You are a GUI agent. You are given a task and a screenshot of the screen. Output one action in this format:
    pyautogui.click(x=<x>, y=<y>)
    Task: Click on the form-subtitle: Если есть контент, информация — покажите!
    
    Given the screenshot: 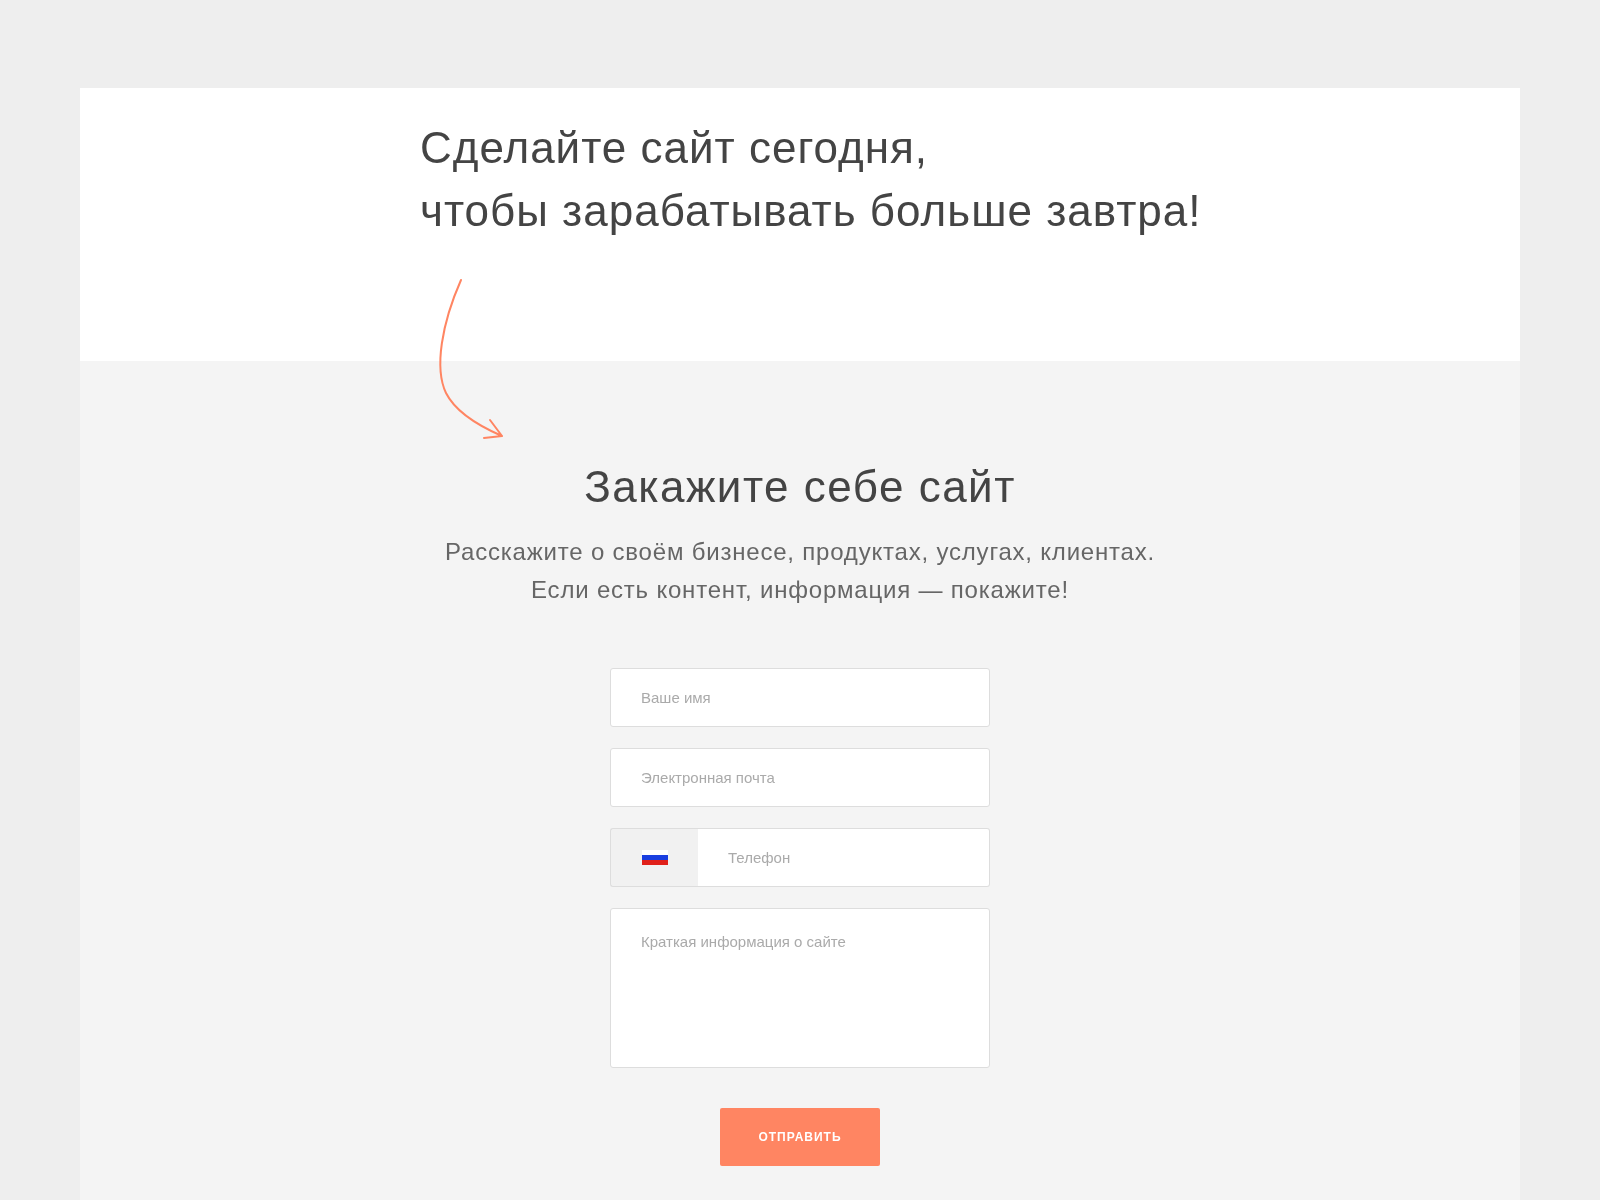 What is the action you would take?
    pyautogui.click(x=800, y=590)
    